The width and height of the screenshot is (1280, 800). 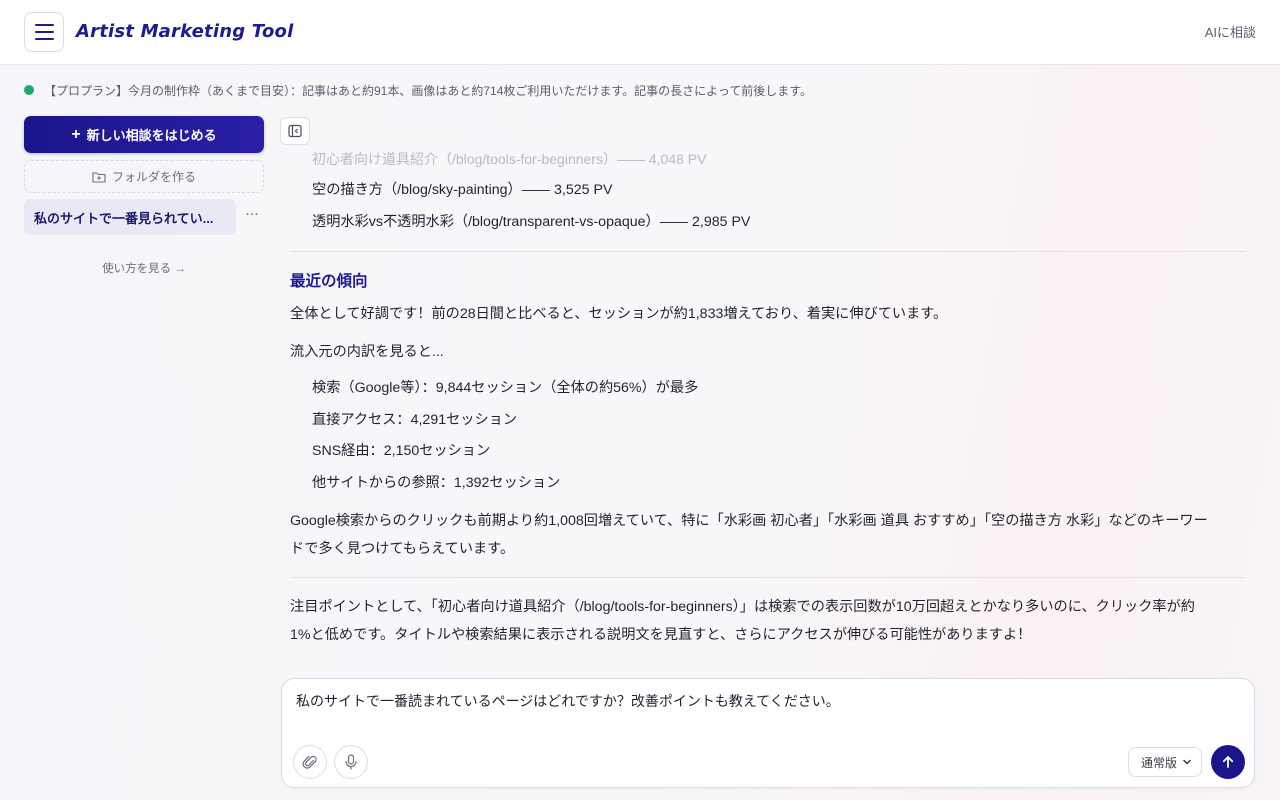 I want to click on paperclip-icon, so click(x=309, y=762).